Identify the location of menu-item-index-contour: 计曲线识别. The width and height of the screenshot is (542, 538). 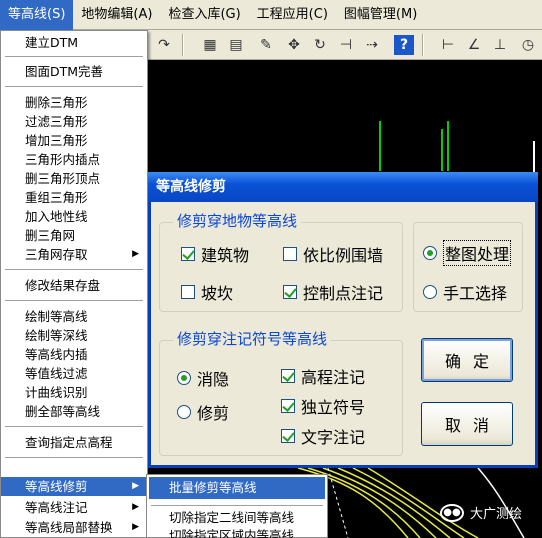
(74, 392).